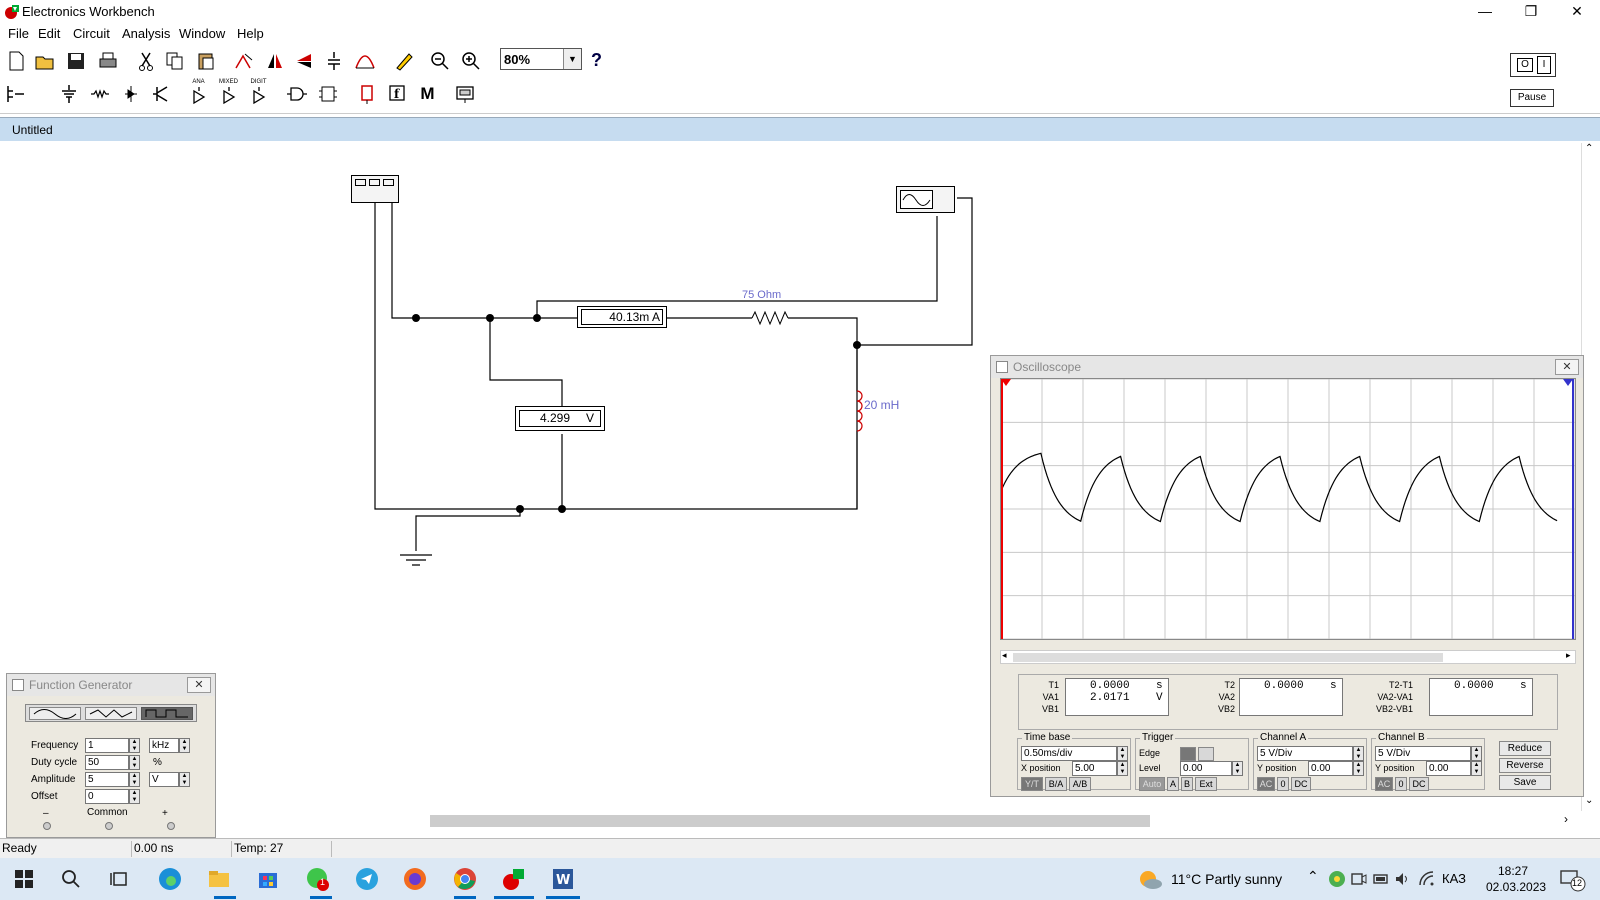 The width and height of the screenshot is (1600, 900). I want to click on frequency-unit-select: kHz, so click(164, 745).